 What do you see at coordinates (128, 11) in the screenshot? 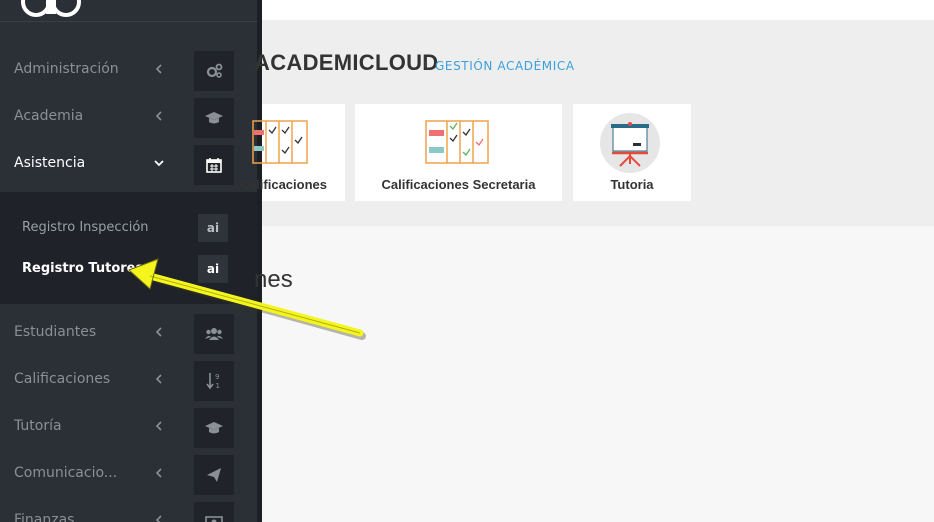
I see `logo-bar` at bounding box center [128, 11].